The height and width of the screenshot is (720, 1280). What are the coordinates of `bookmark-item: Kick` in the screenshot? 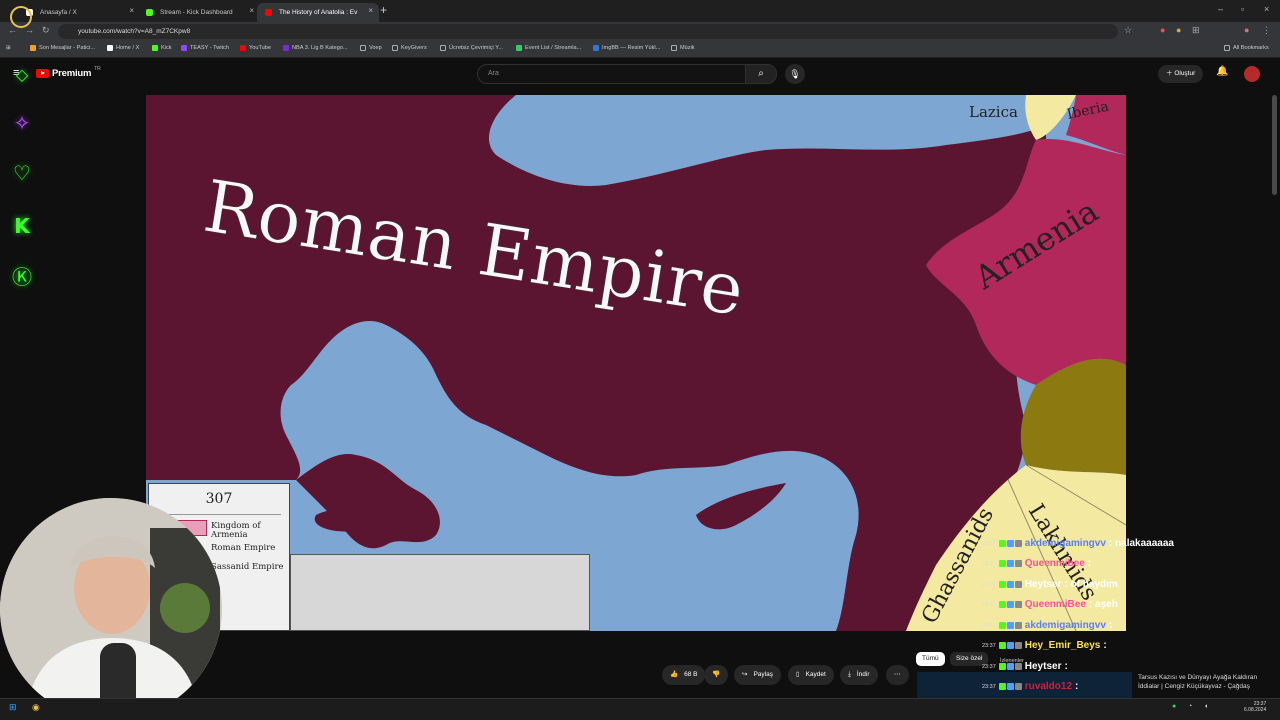 It's located at (162, 48).